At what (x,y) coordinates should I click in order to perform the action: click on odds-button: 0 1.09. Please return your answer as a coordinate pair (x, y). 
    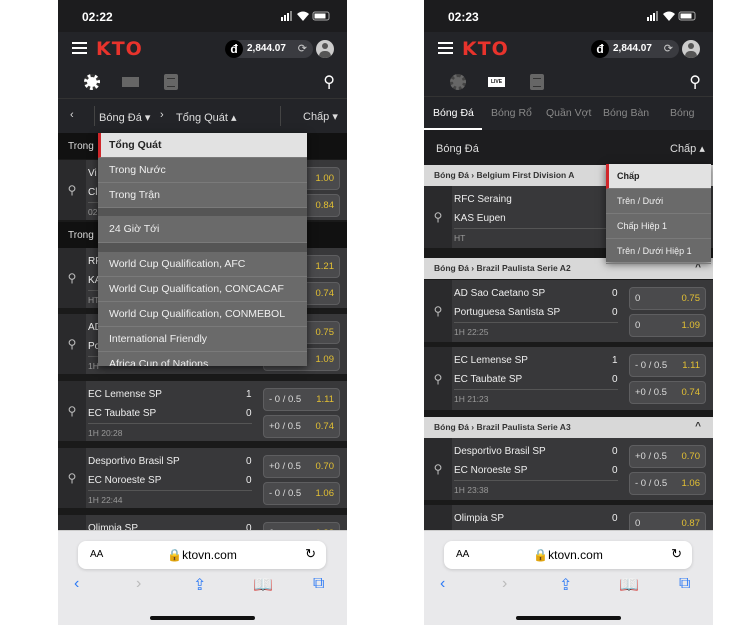
    Looking at the image, I should click on (667, 325).